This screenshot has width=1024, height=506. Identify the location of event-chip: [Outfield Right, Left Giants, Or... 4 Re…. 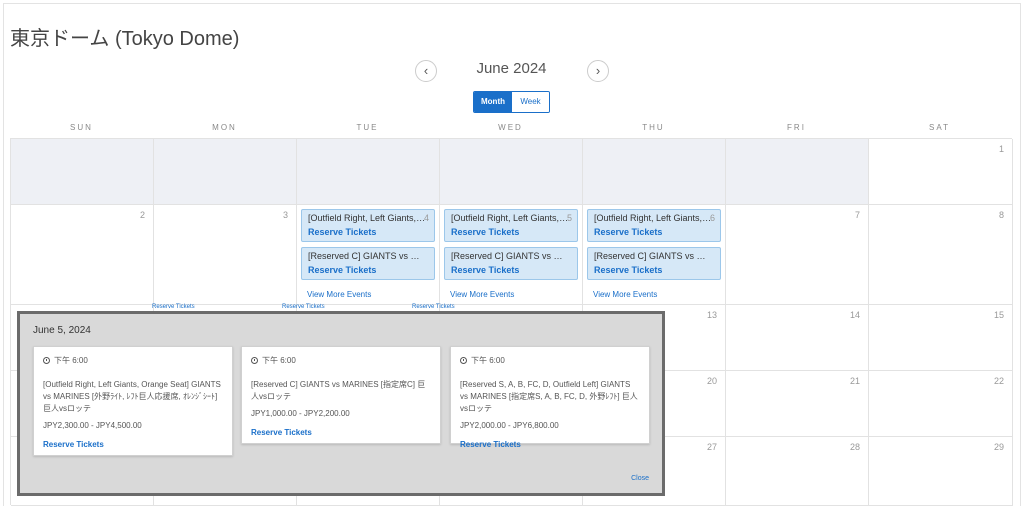
(368, 225).